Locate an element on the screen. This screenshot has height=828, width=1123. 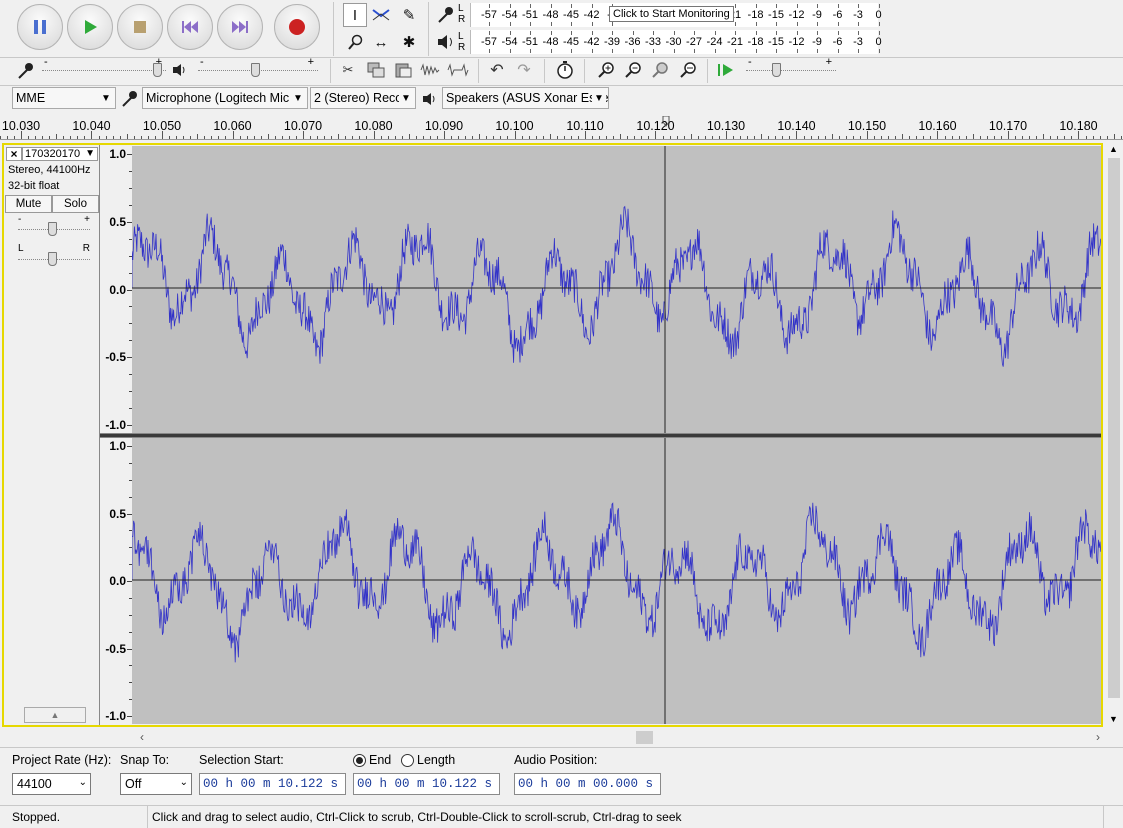
zoom-in-icon is located at coordinates (606, 70).